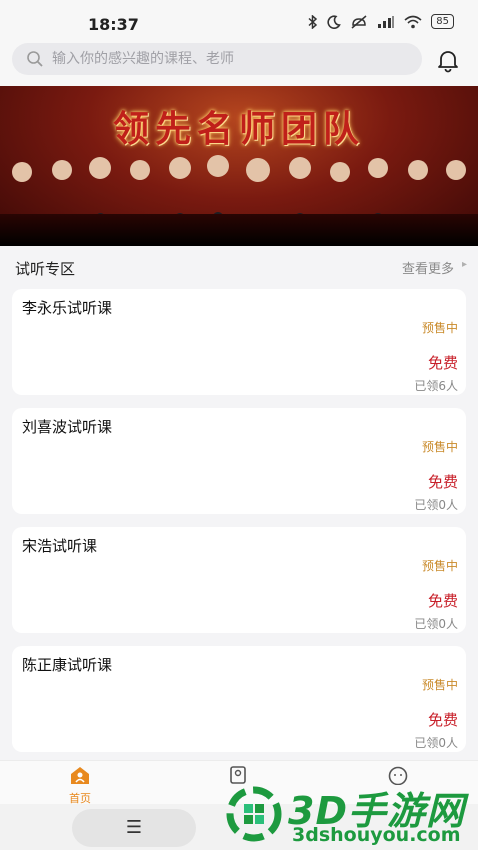 Image resolution: width=478 pixels, height=850 pixels. I want to click on site-watermark: 3D手游网 3dshouyou.com, so click(347, 815).